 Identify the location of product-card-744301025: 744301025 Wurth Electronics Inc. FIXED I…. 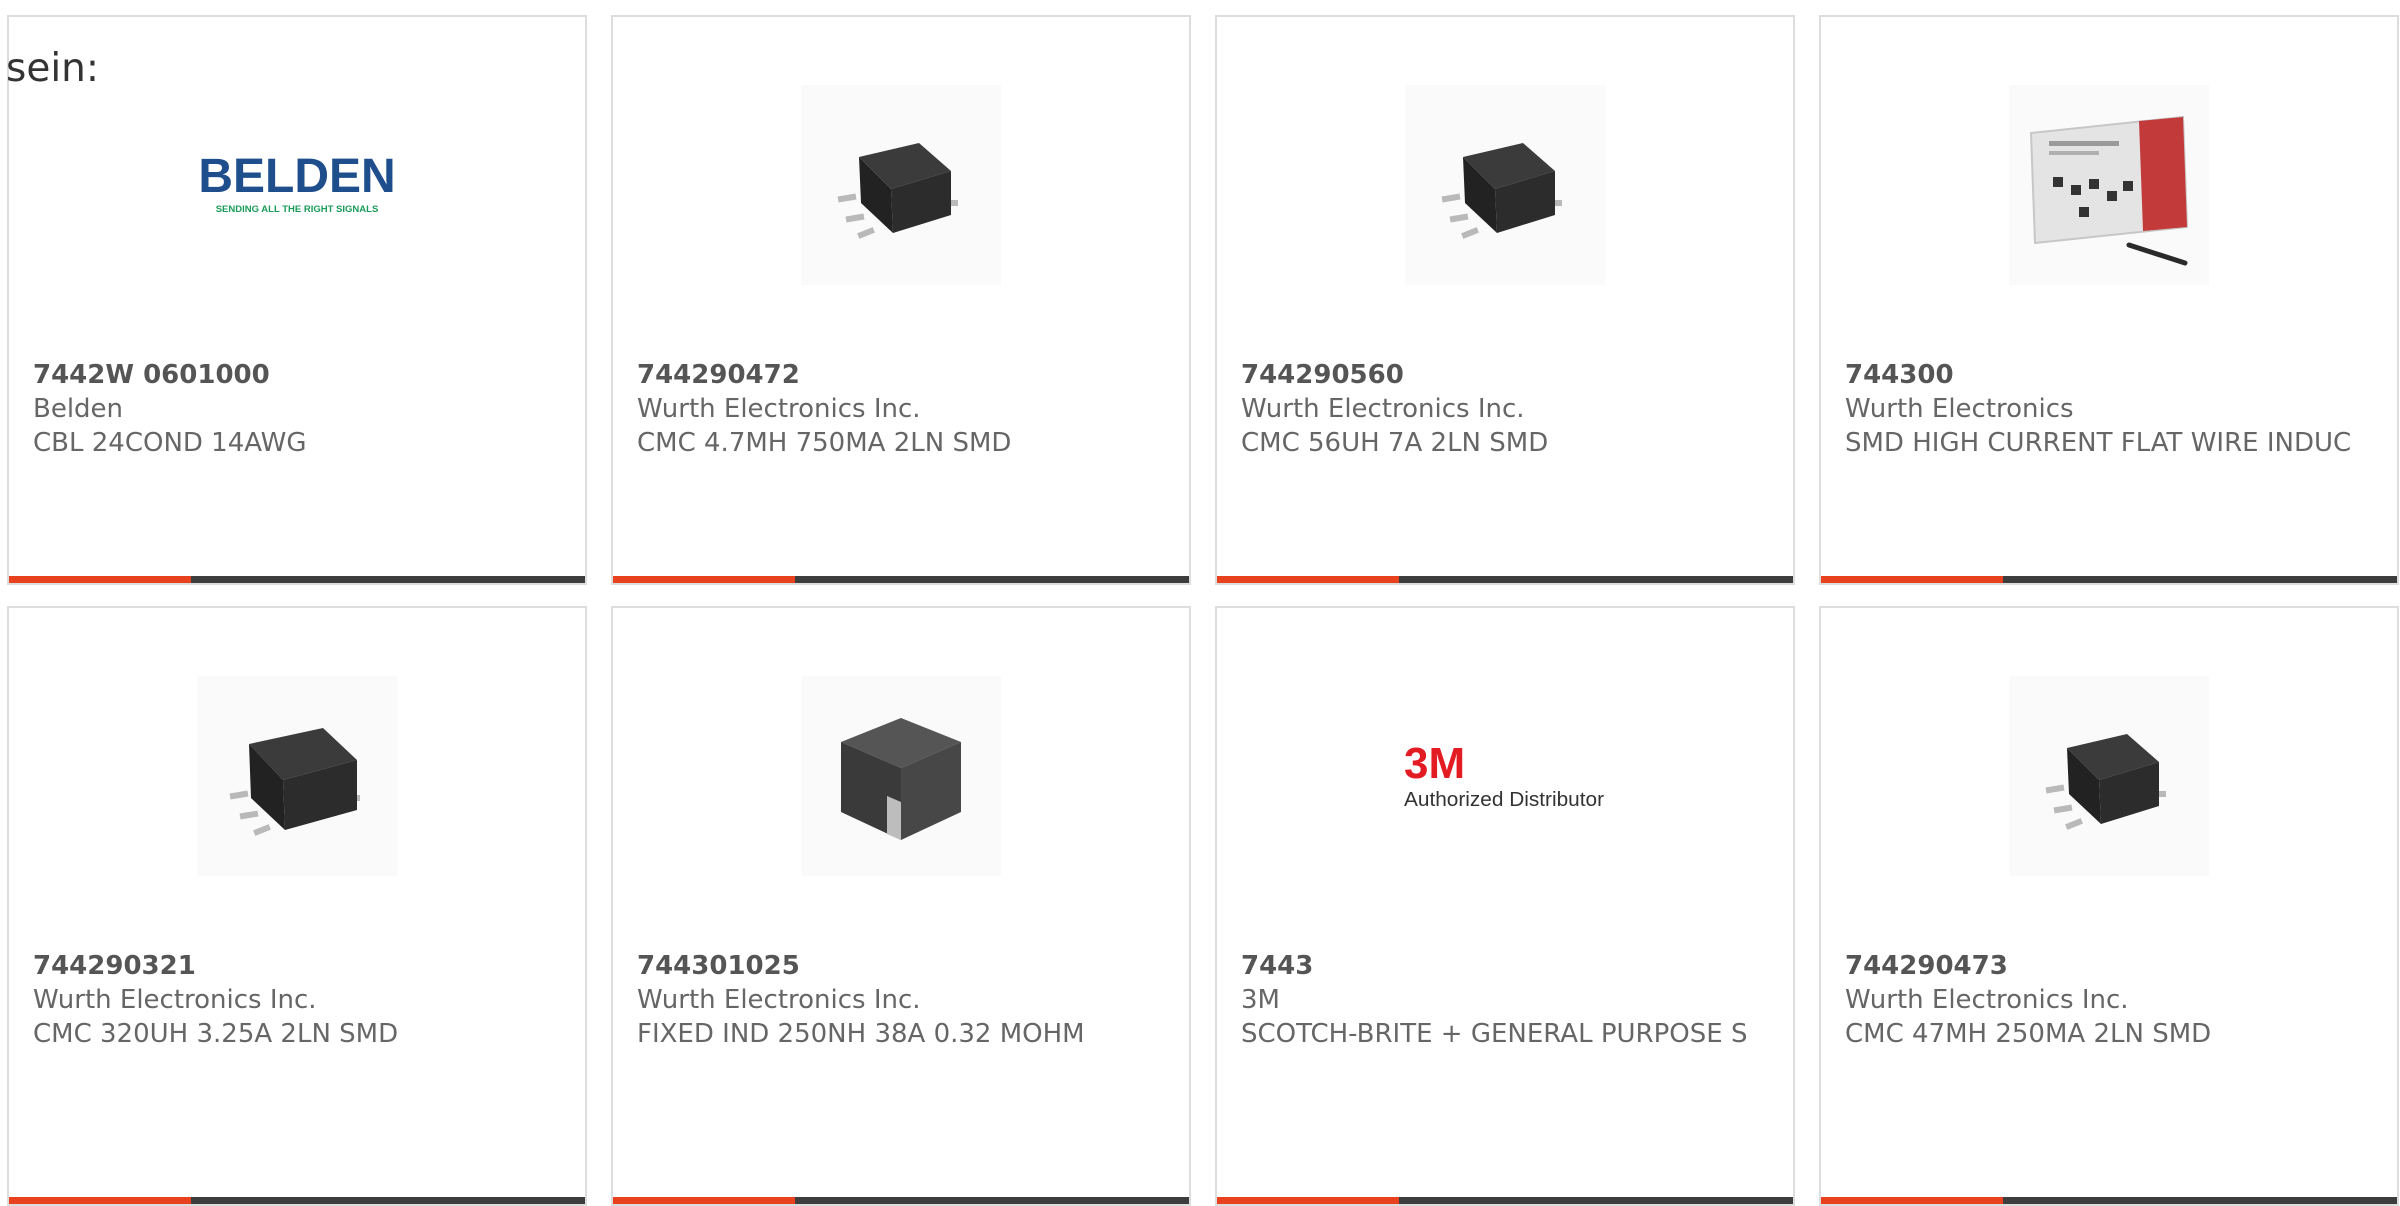
(901, 906).